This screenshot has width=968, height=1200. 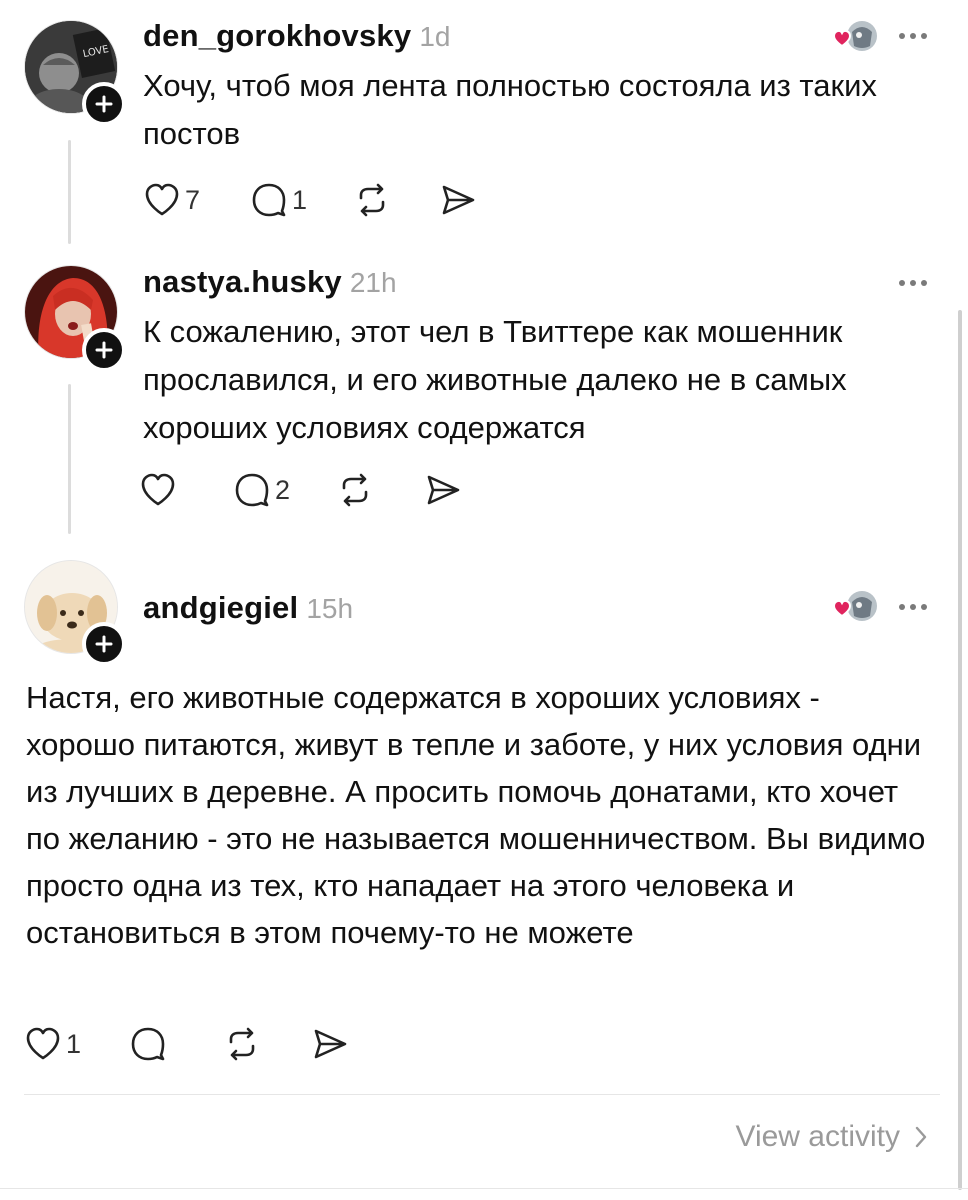 I want to click on timestamp: 15h, so click(x=330, y=608).